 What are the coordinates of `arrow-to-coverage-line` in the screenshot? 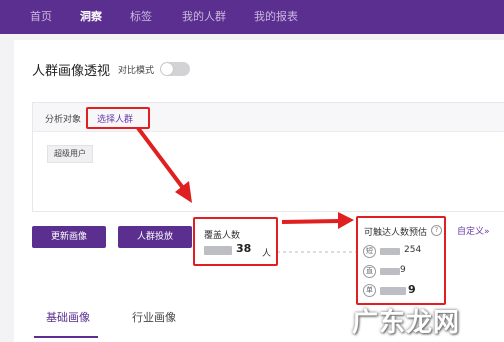 It's located at (160, 158).